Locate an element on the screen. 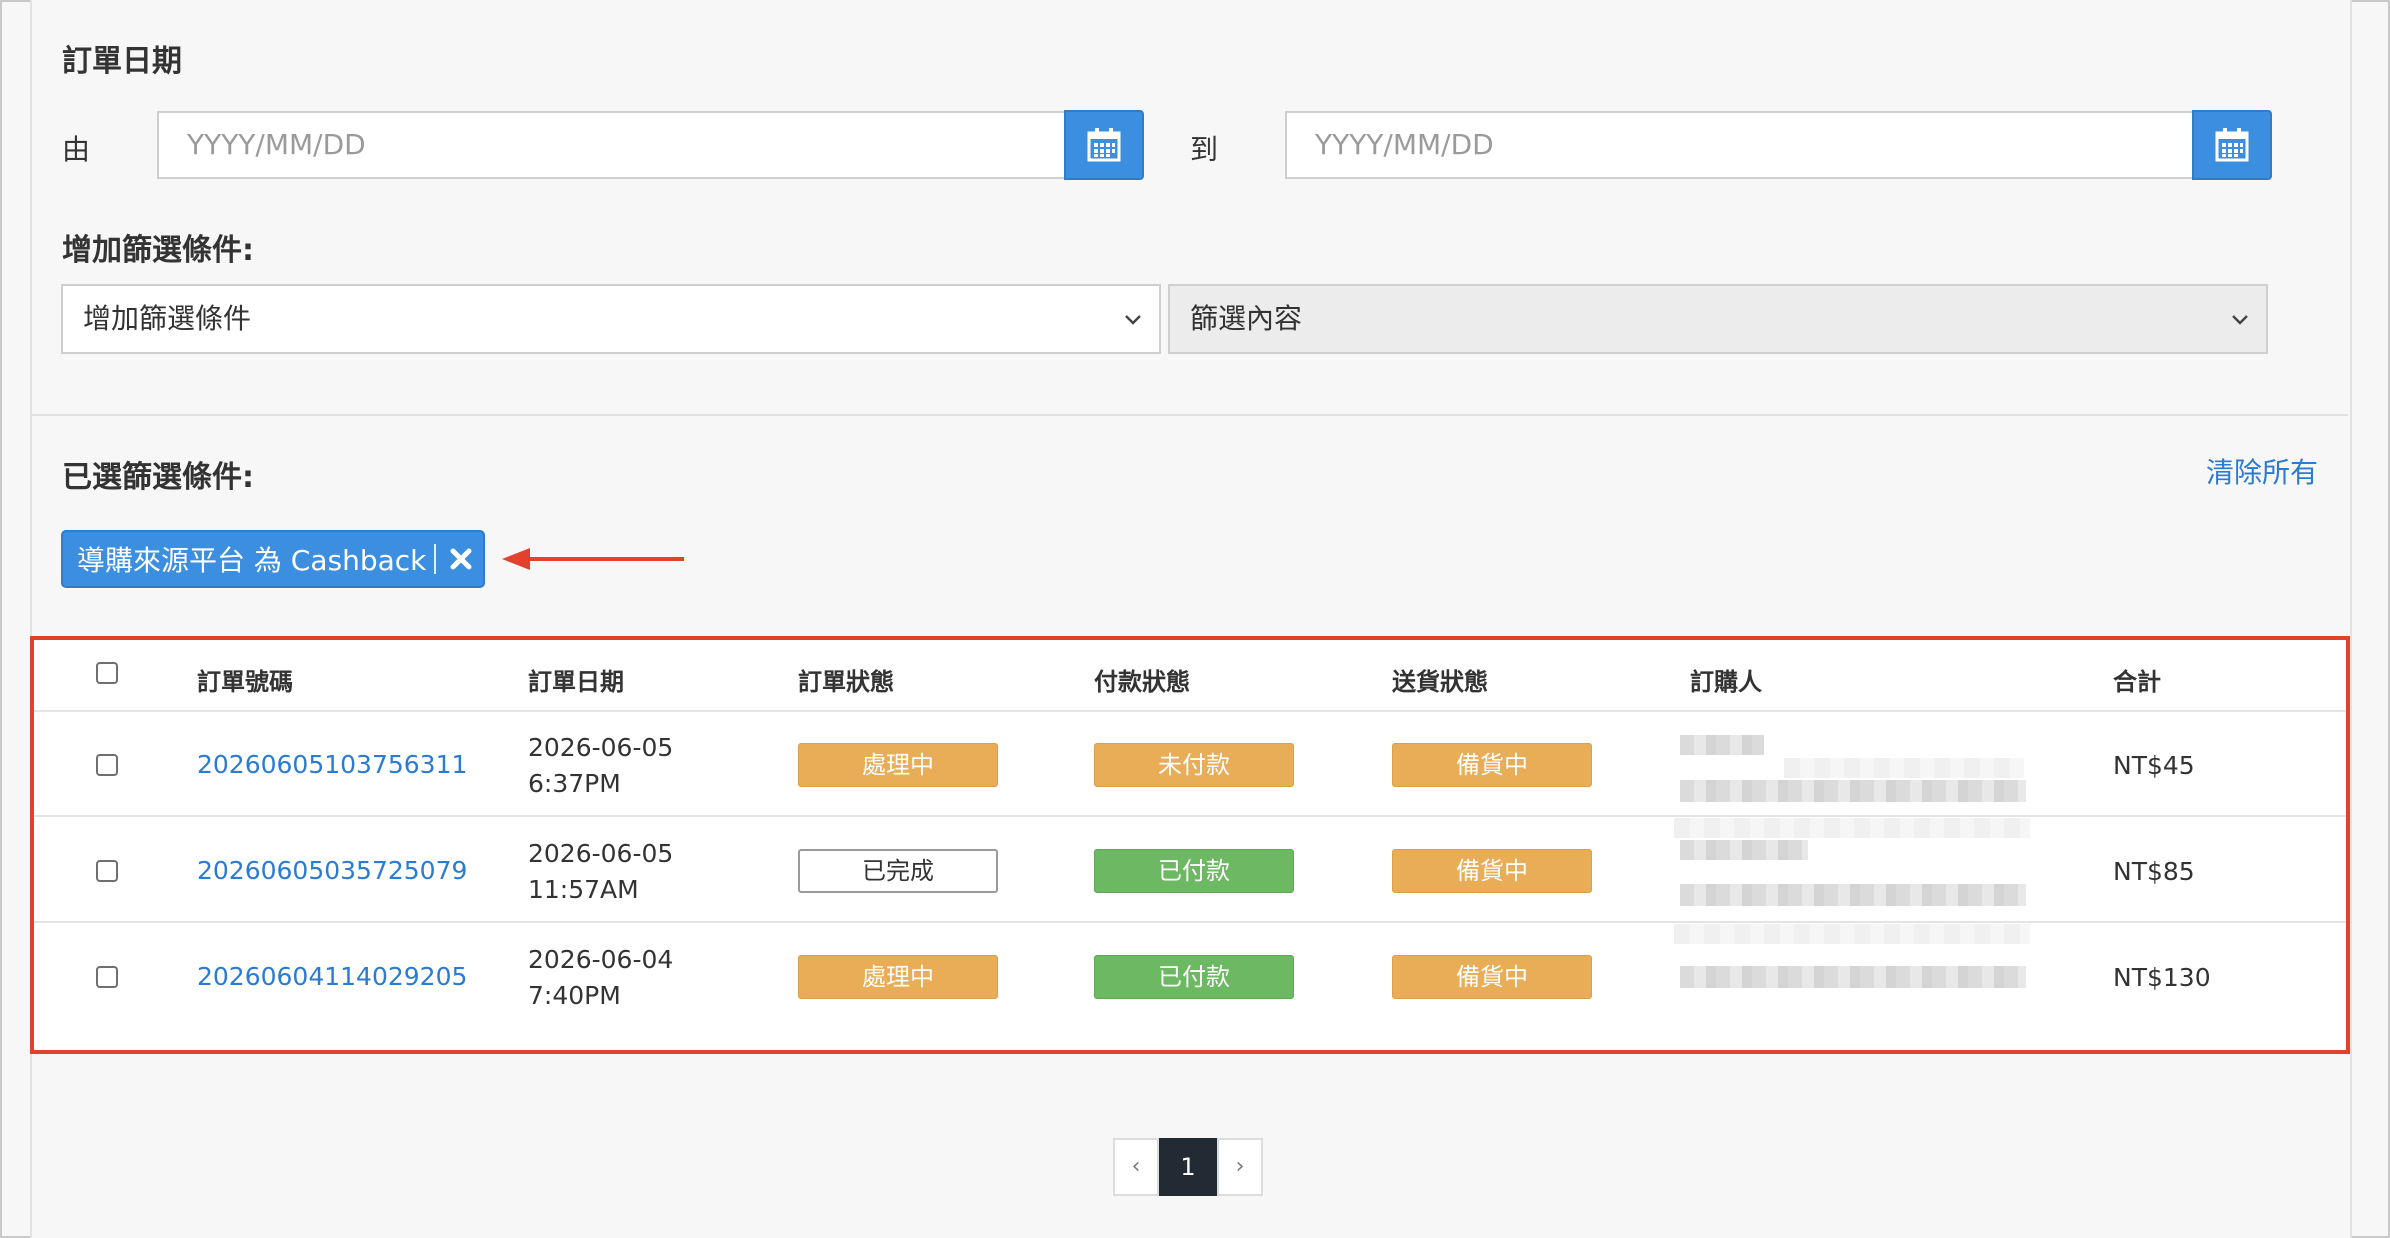  to-calendar-button is located at coordinates (2232, 145).